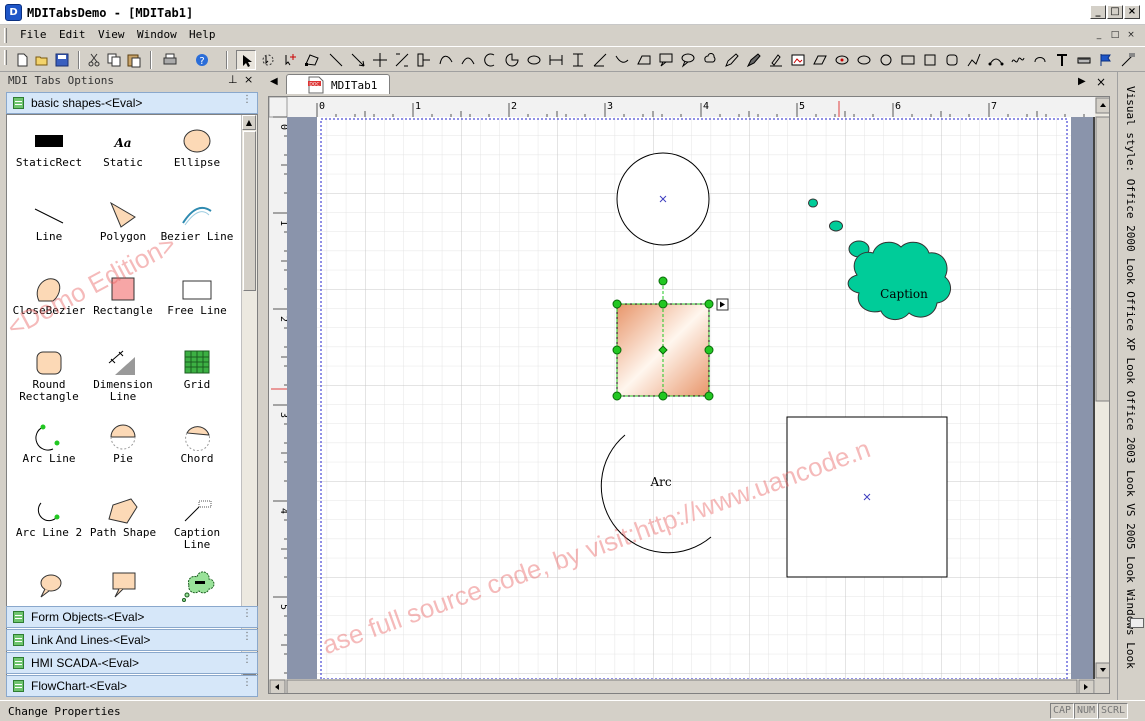 Image resolution: width=1145 pixels, height=721 pixels. I want to click on cross-icon, so click(380, 60).